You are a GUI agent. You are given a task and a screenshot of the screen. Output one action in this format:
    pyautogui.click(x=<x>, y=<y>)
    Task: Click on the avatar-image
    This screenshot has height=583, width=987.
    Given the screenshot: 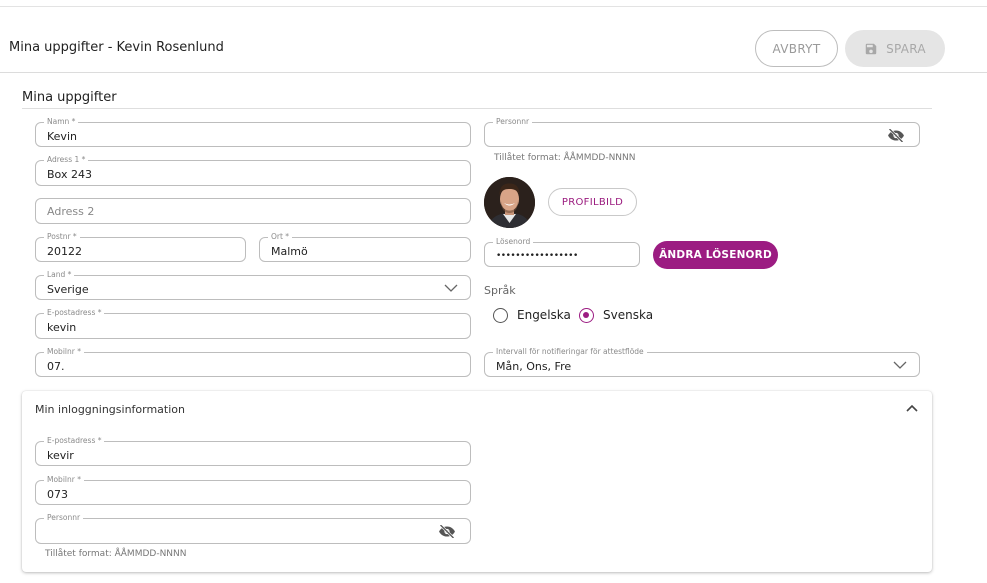 What is the action you would take?
    pyautogui.click(x=509, y=202)
    